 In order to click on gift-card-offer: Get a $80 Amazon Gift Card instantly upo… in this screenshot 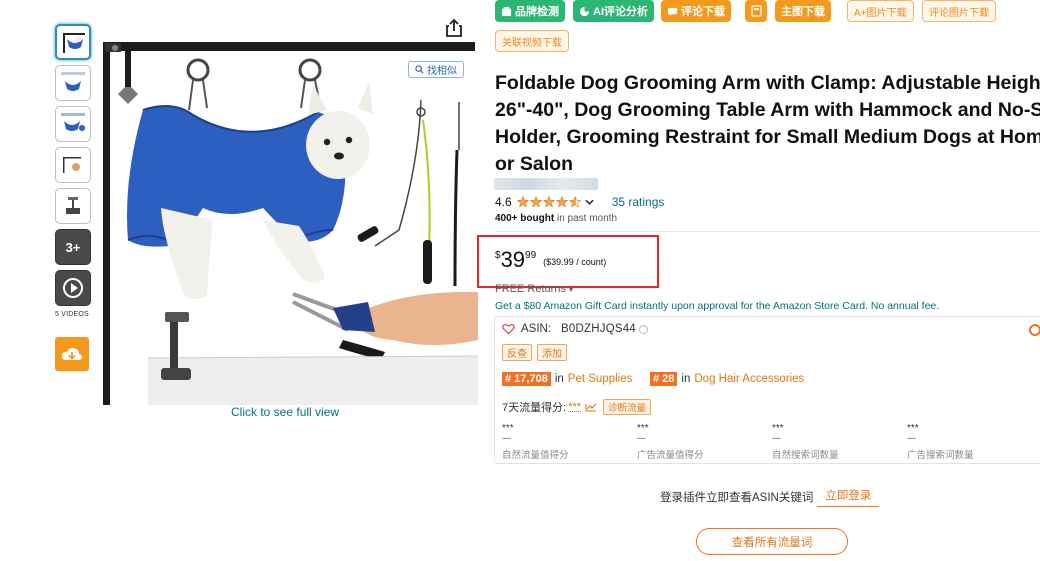, I will do `click(717, 306)`.